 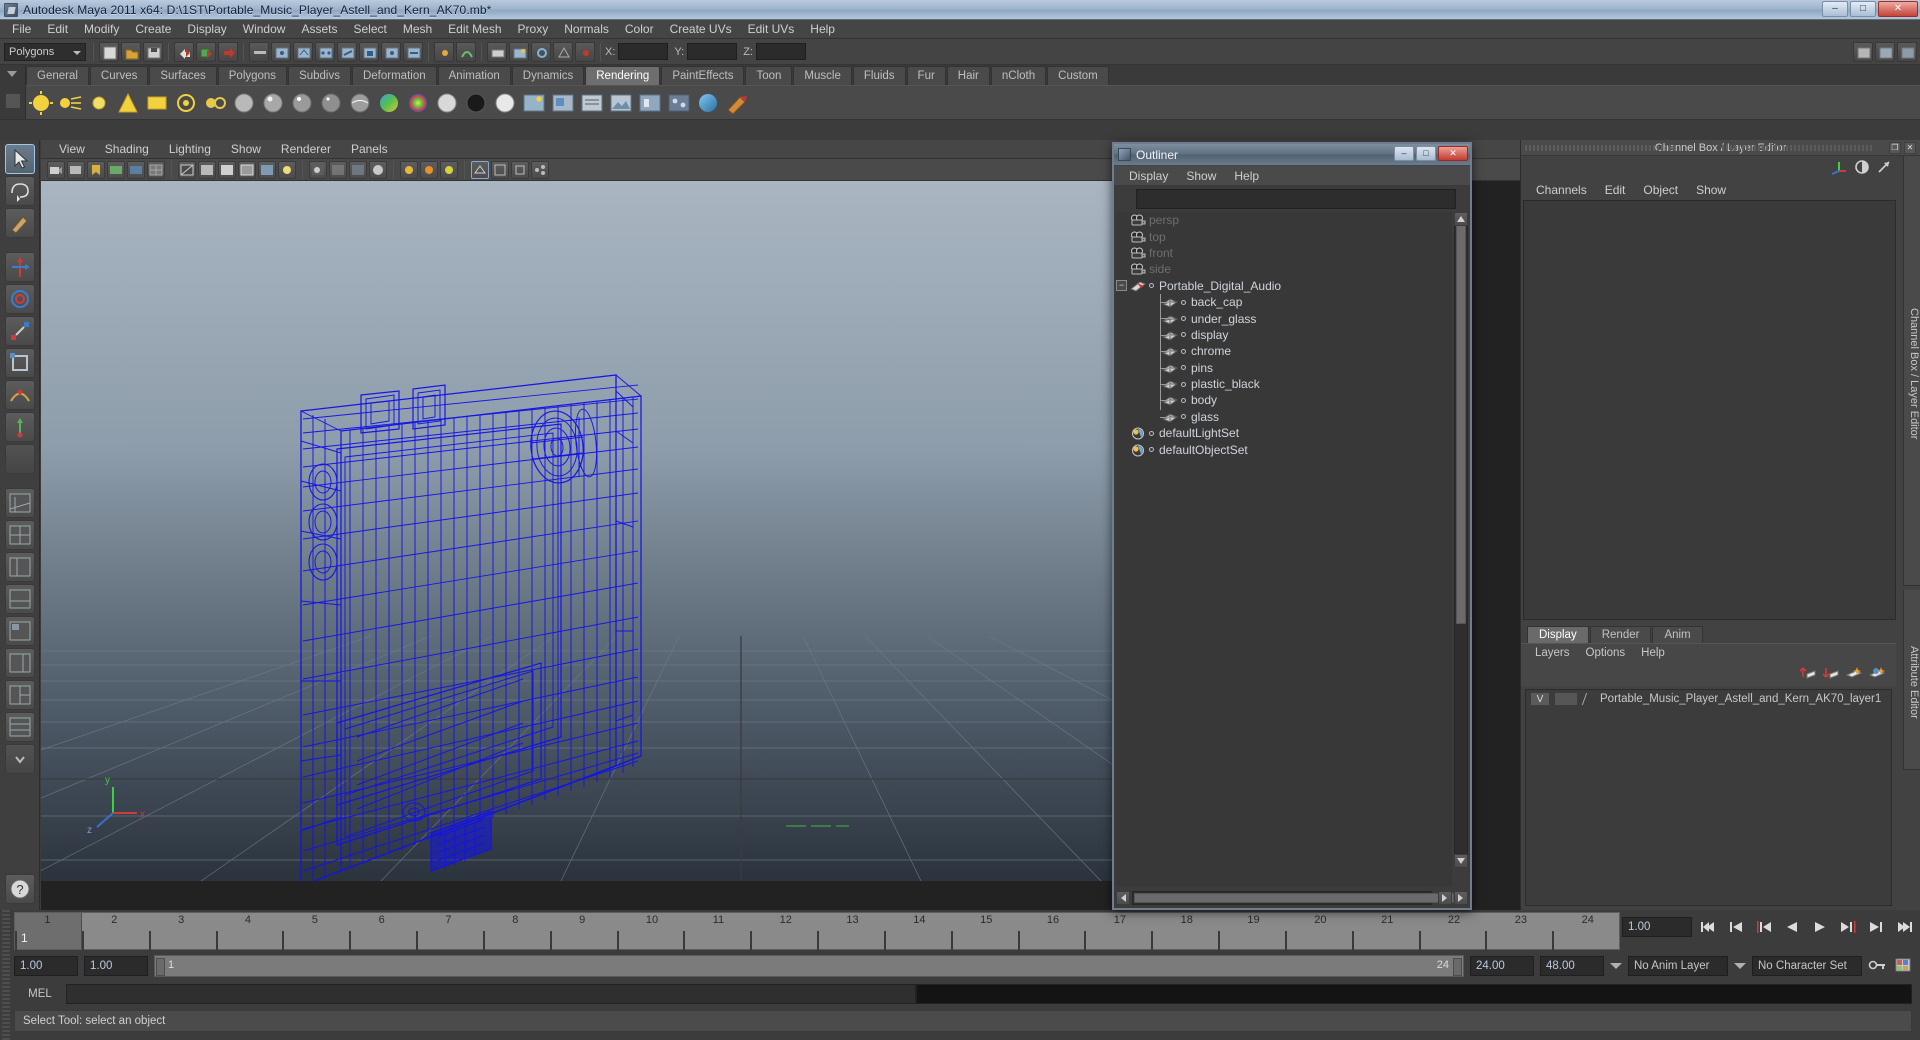 What do you see at coordinates (187, 169) in the screenshot?
I see `wireframe-shading-icon` at bounding box center [187, 169].